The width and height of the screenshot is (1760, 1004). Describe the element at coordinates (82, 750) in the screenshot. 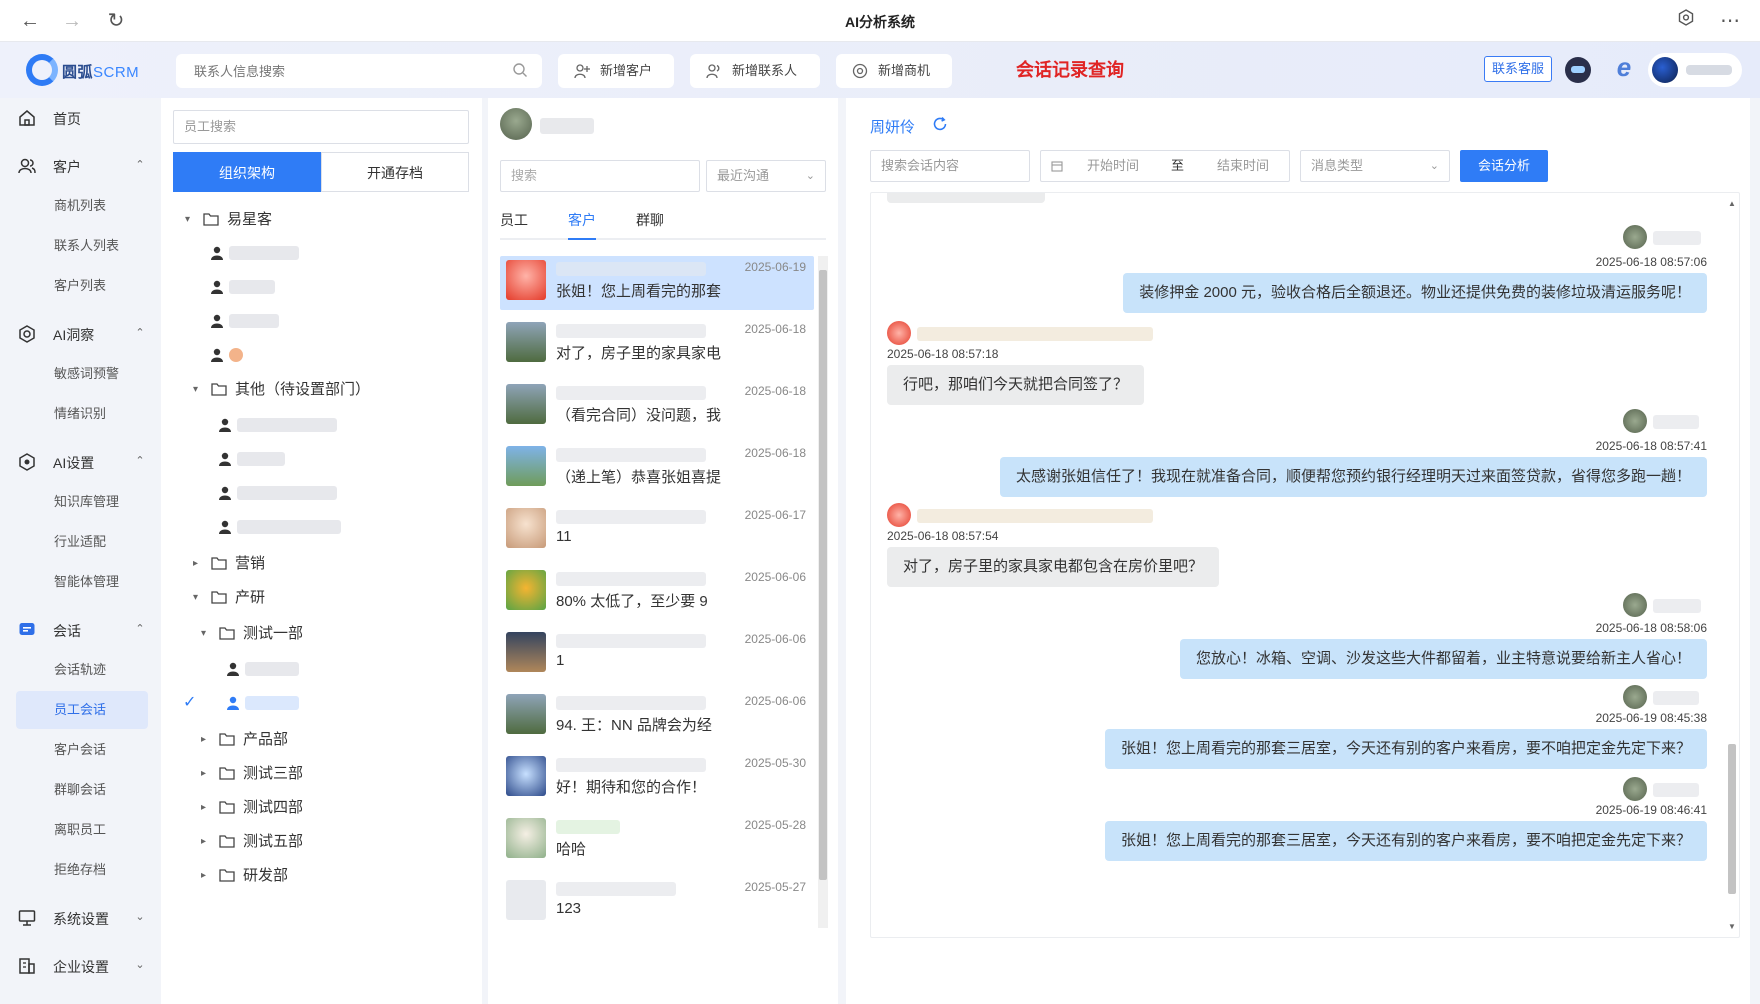

I see `nav-customer-session: 客户会话` at that location.